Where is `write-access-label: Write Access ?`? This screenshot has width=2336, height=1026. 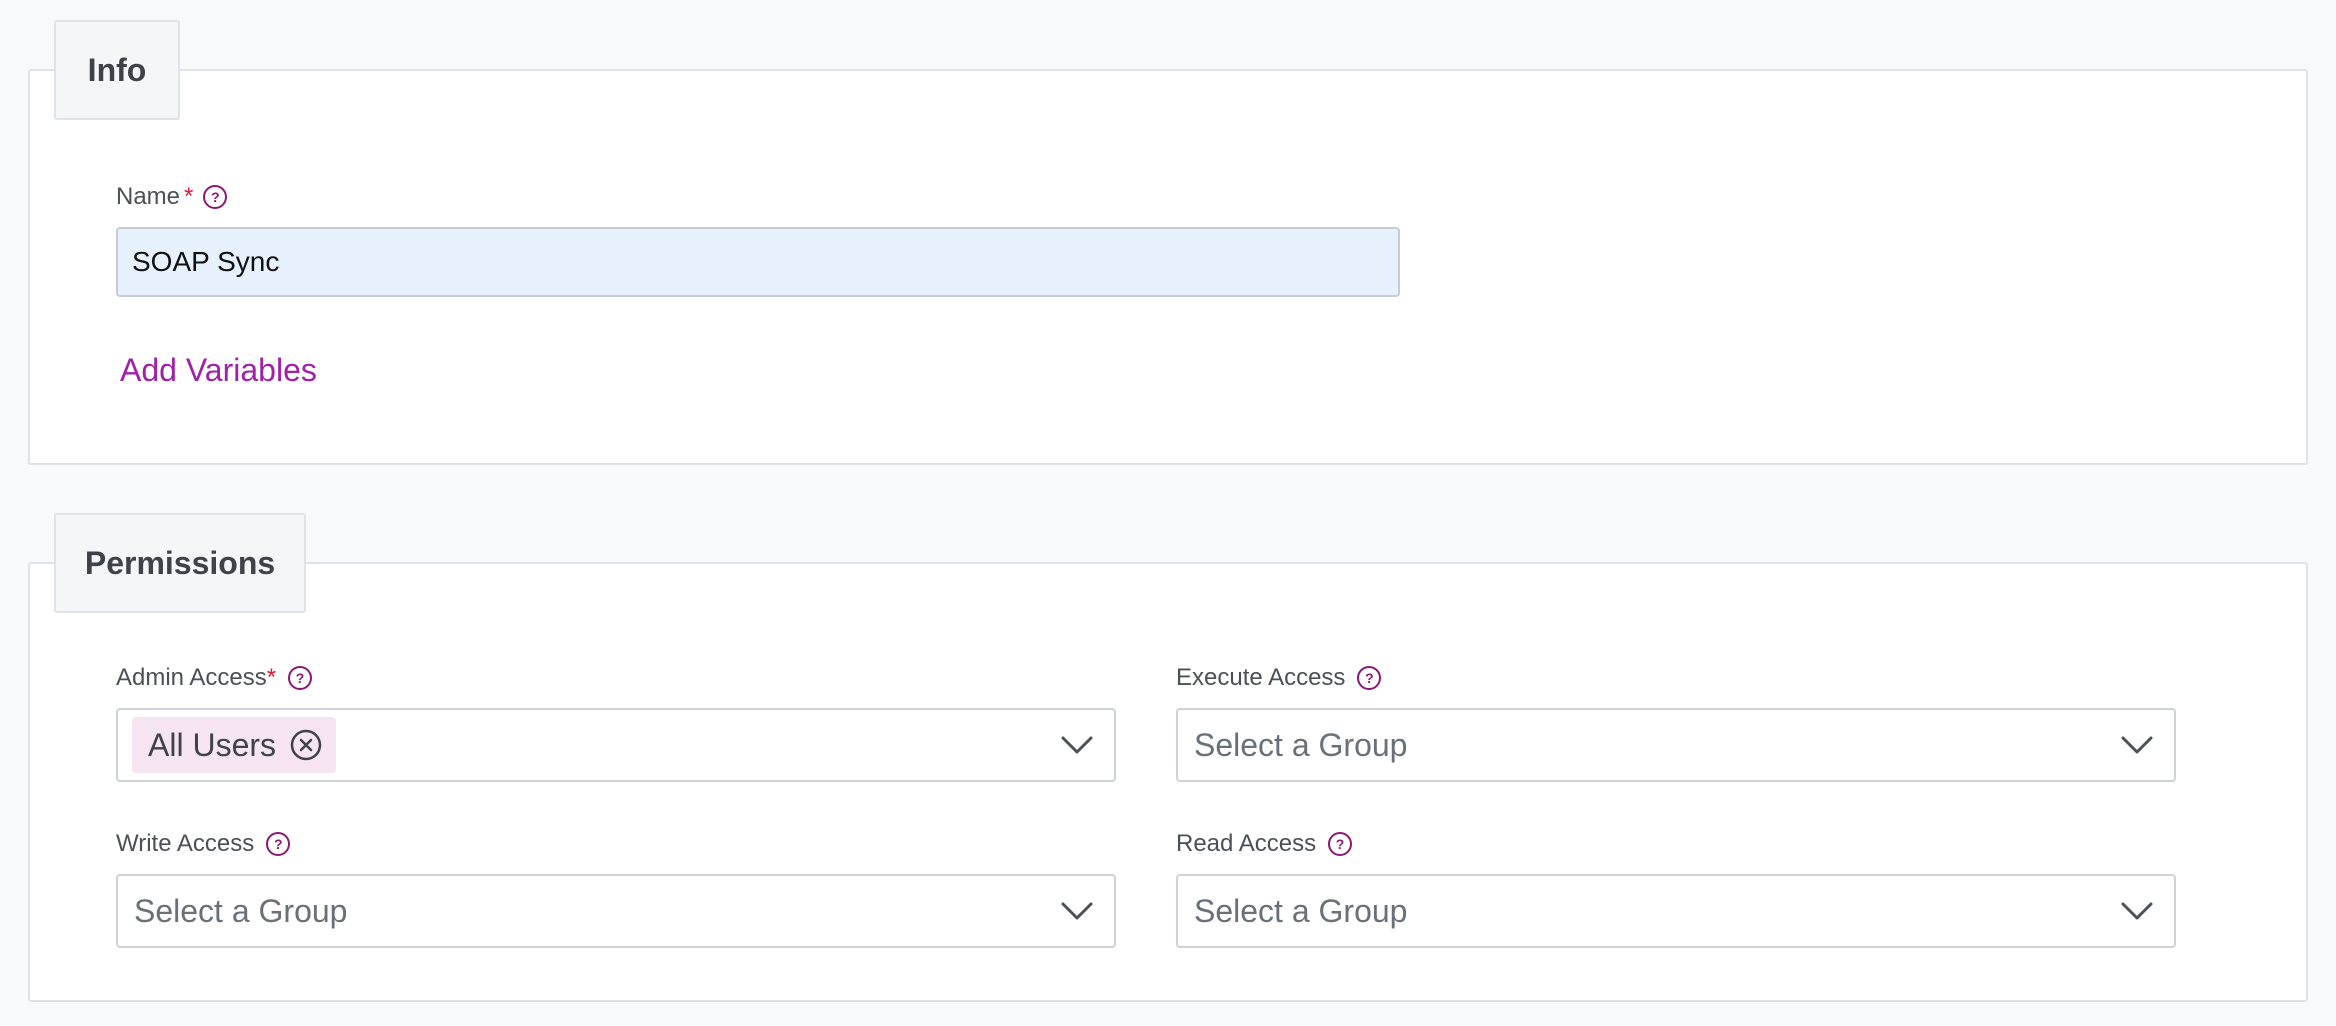
write-access-label: Write Access ? is located at coordinates (203, 844).